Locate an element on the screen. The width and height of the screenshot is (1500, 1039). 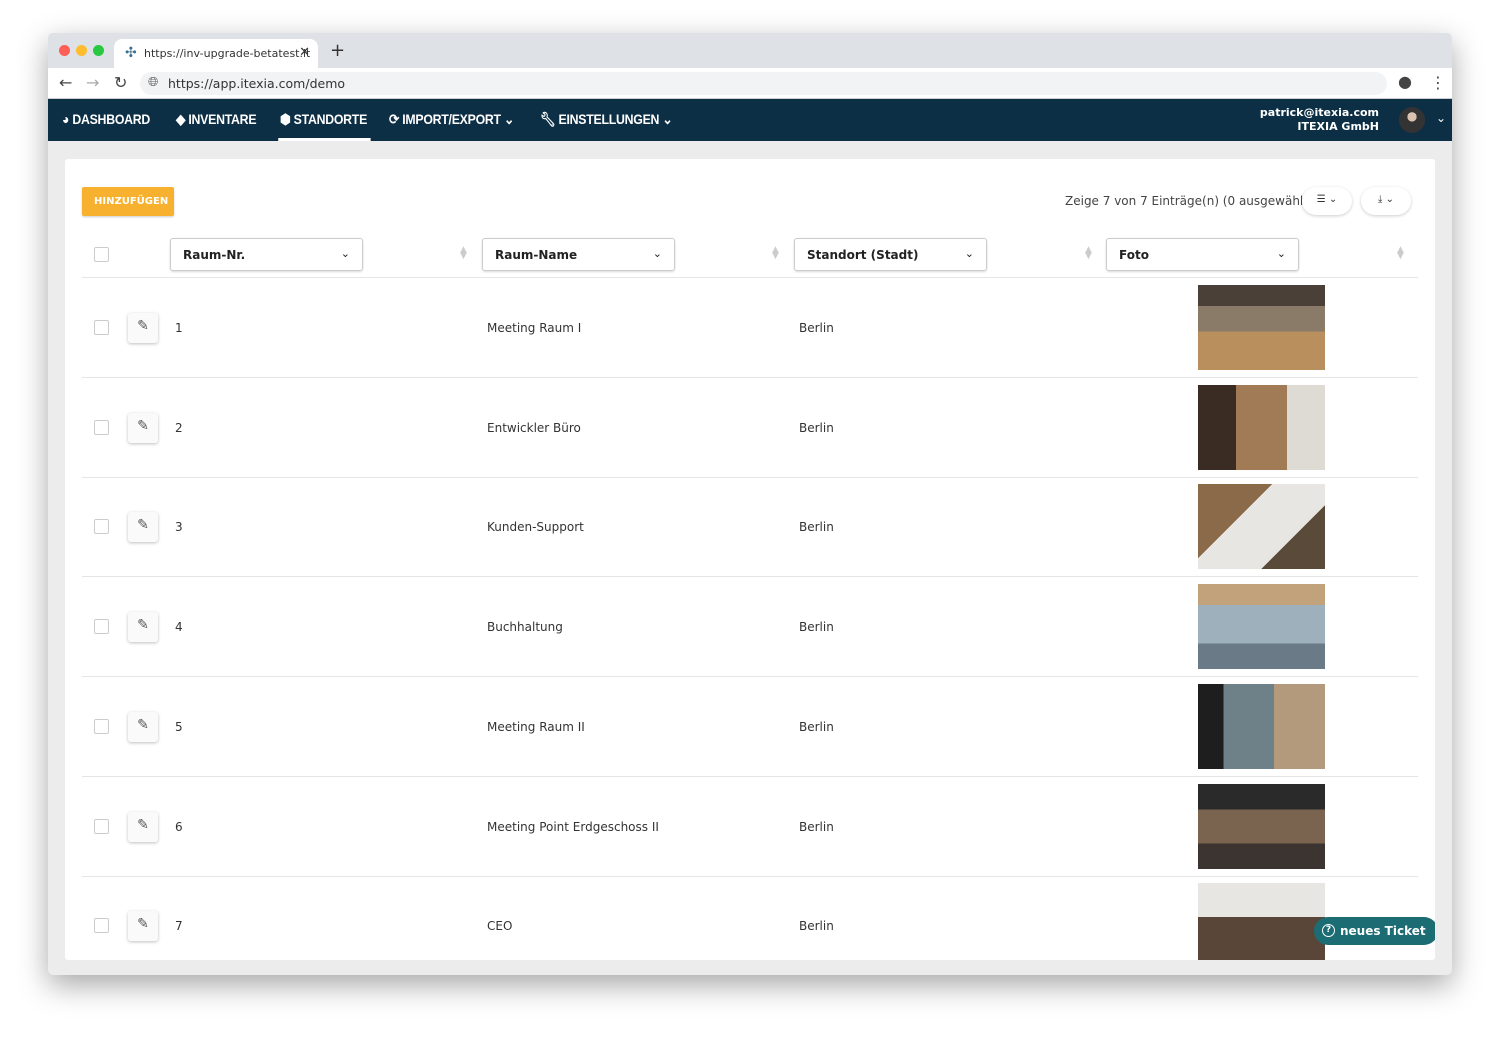
room-name: CEO is located at coordinates (500, 926).